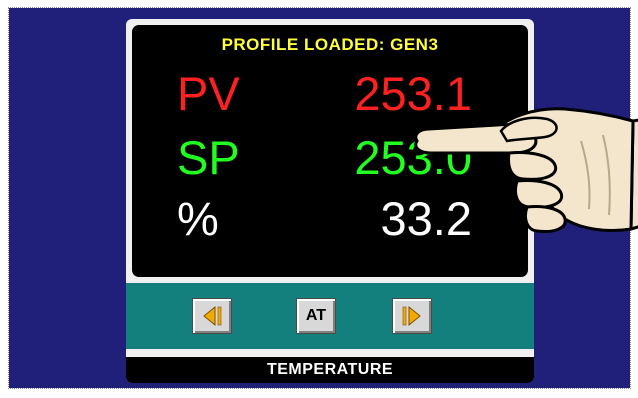  I want to click on prev-page-icon, so click(212, 316).